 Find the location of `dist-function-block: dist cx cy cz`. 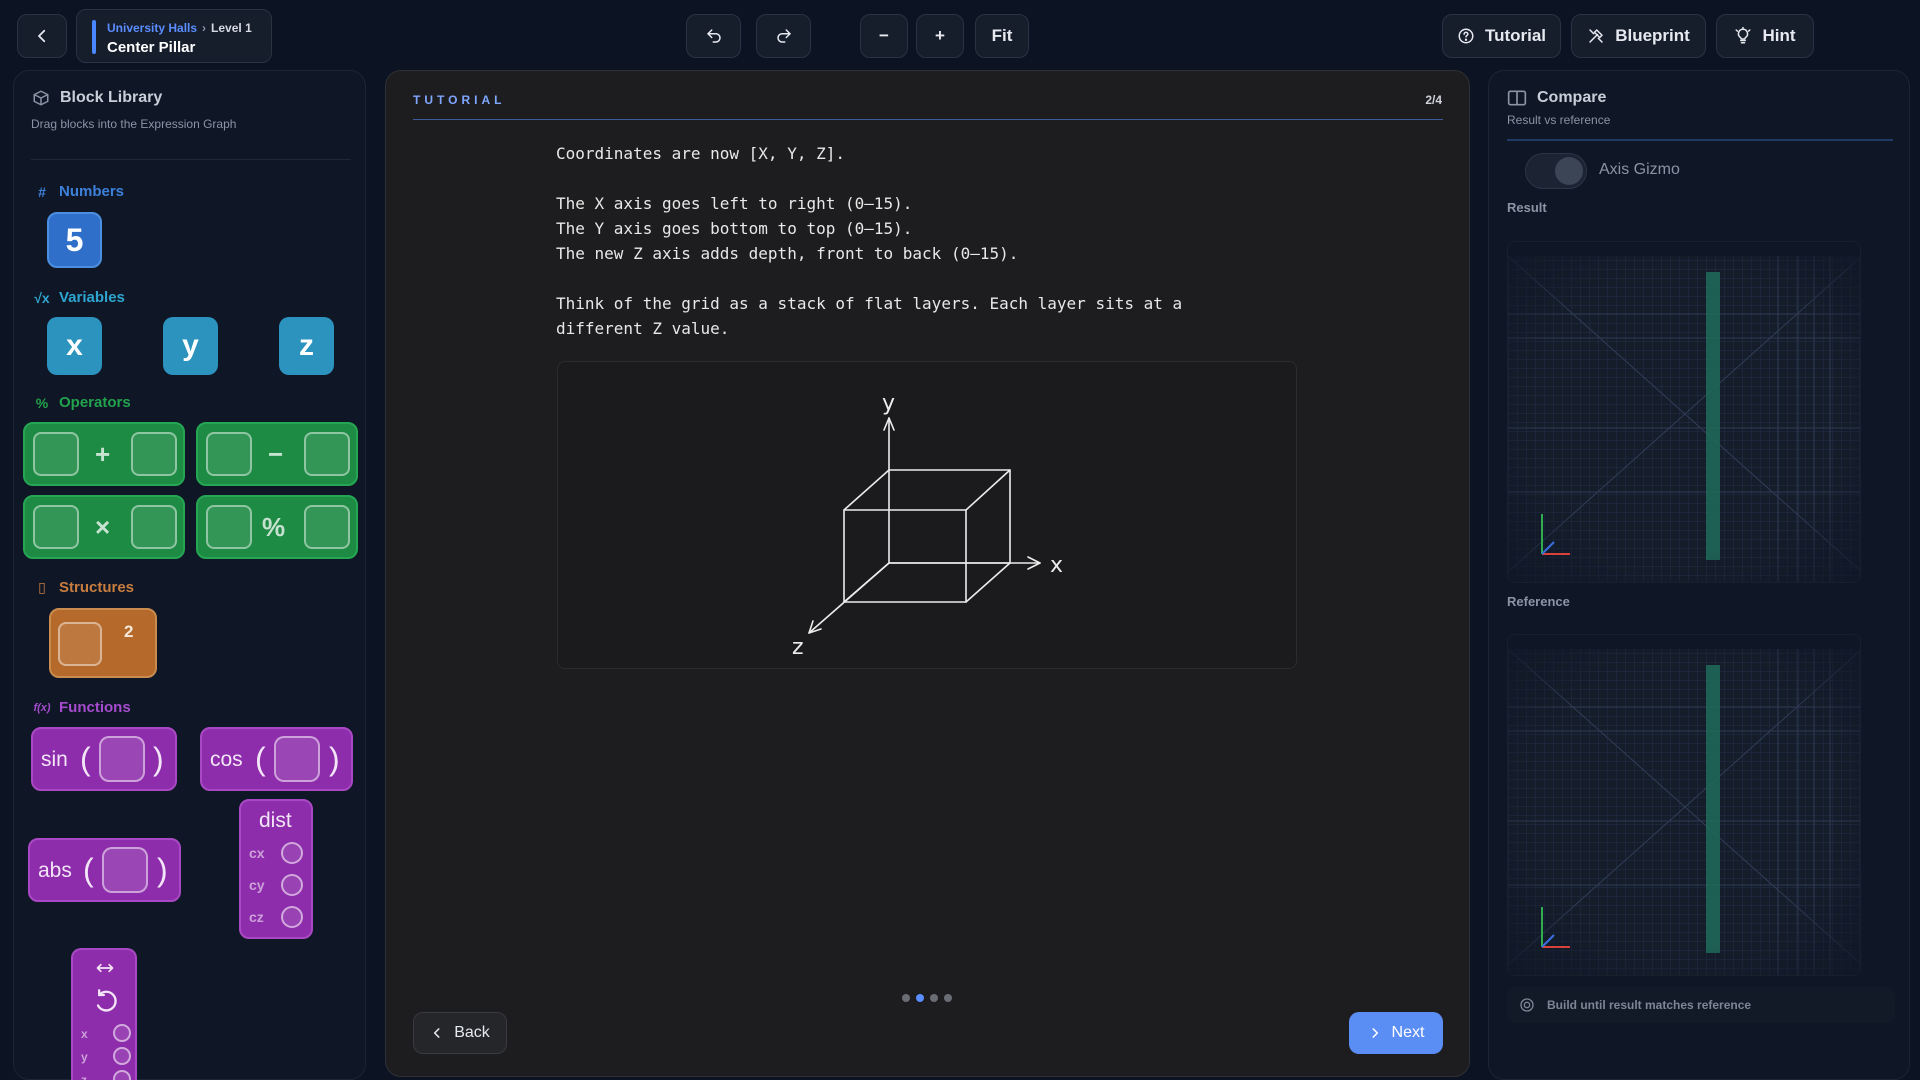

dist-function-block: dist cx cy cz is located at coordinates (276, 869).